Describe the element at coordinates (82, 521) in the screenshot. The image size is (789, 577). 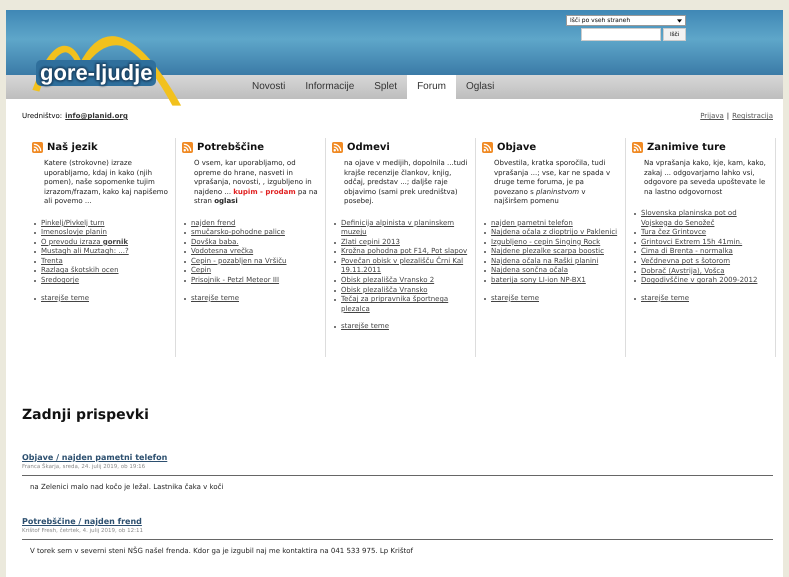
I see `post-title-link: Potrebščine / najden frend` at that location.